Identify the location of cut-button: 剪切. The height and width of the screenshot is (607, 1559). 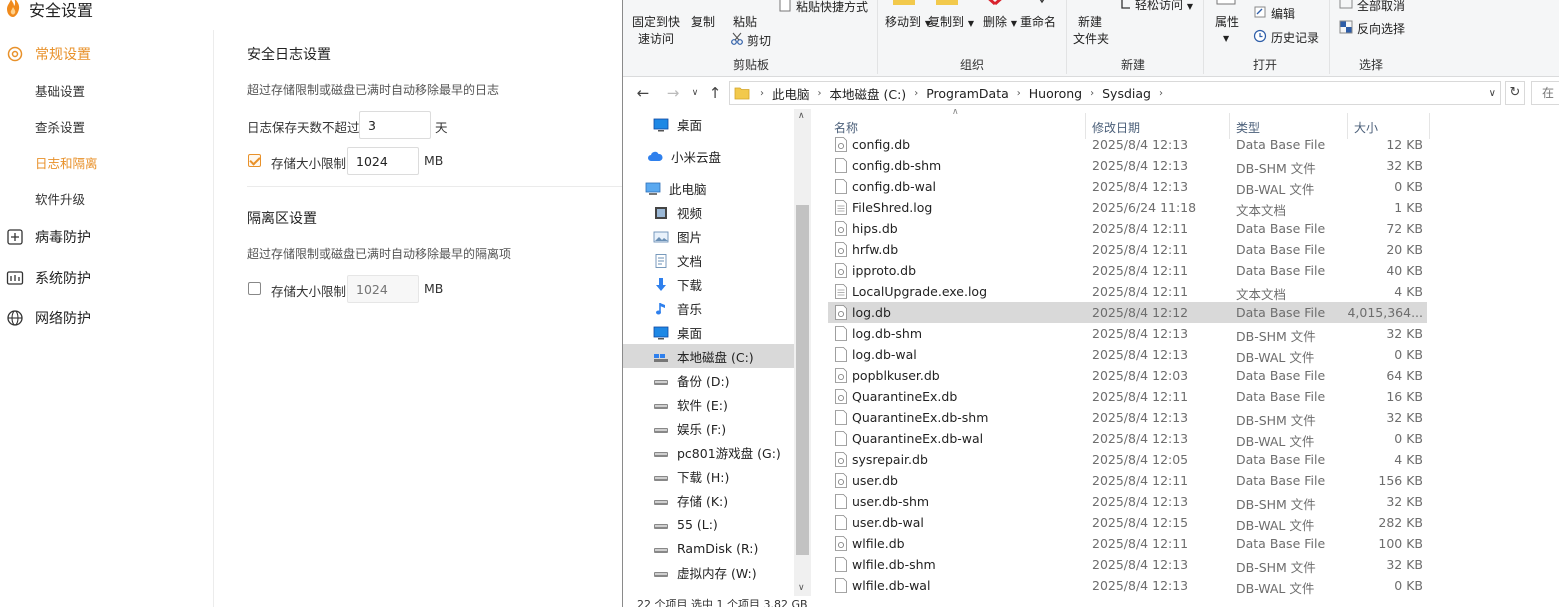
(759, 40).